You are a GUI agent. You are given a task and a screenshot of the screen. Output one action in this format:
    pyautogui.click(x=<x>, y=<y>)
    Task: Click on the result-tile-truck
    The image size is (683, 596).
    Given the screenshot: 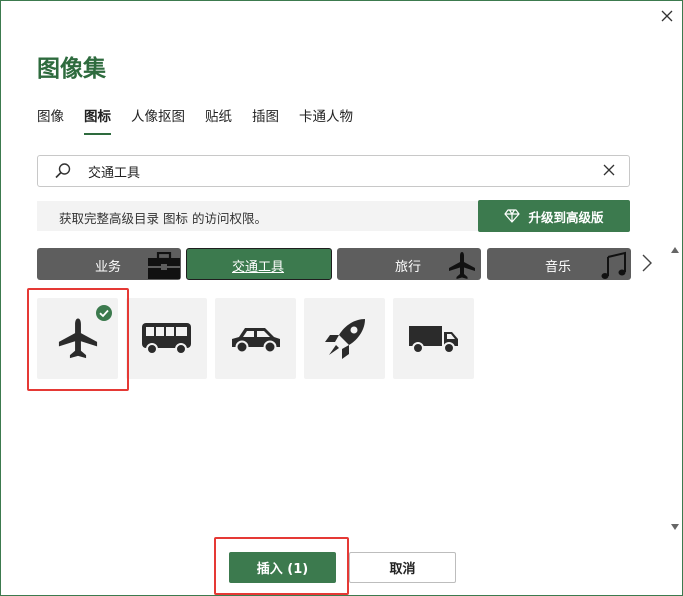 What is the action you would take?
    pyautogui.click(x=433, y=338)
    